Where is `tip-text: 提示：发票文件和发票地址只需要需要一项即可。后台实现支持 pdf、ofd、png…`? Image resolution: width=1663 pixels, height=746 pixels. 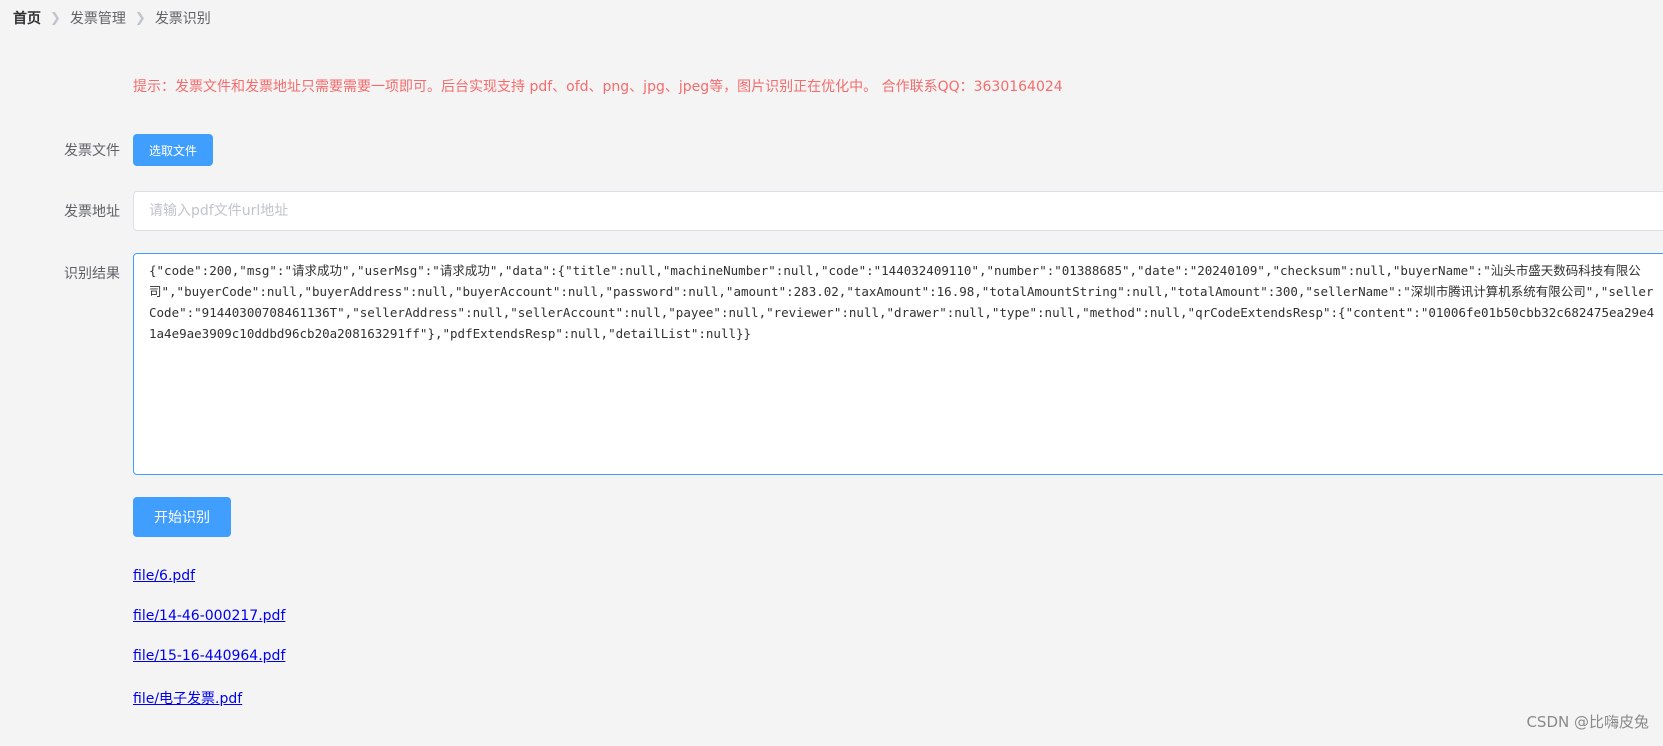 tip-text: 提示：发票文件和发票地址只需要需要一项即可。后台实现支持 pdf、ofd、png… is located at coordinates (598, 87).